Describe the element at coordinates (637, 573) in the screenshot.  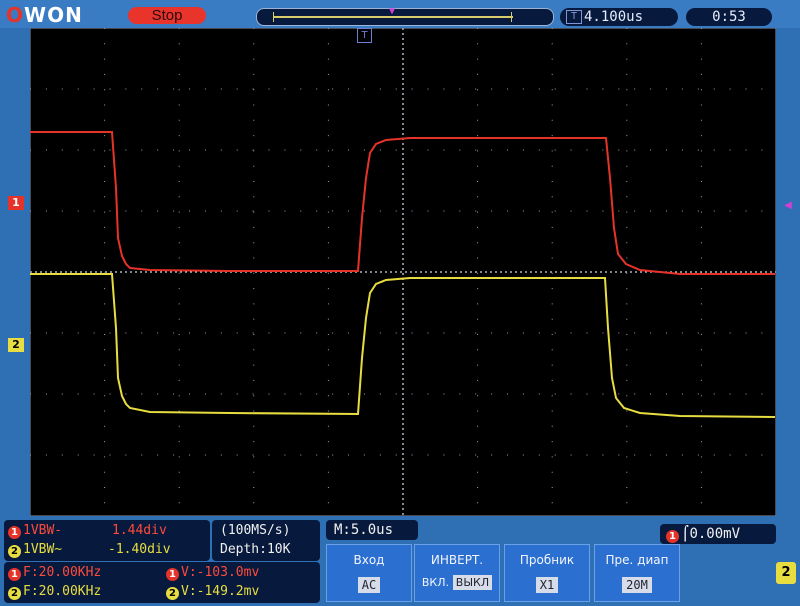
I see `menu-bandwidth: Пре. диап 20M` at that location.